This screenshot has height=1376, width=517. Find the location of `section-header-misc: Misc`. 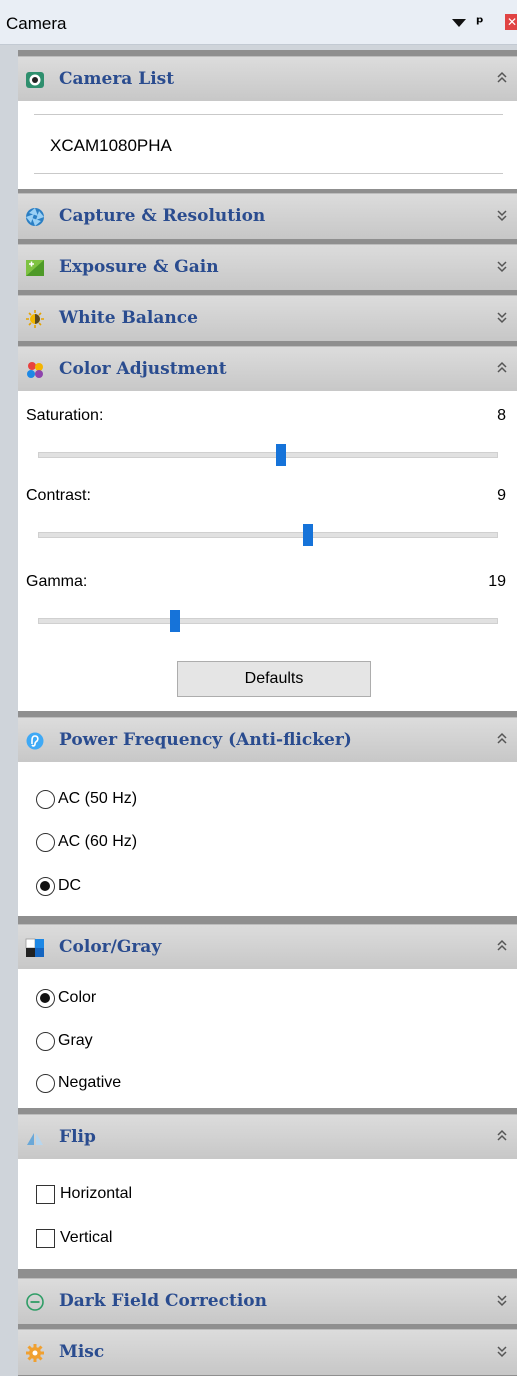

section-header-misc: Misc is located at coordinates (267, 1352).